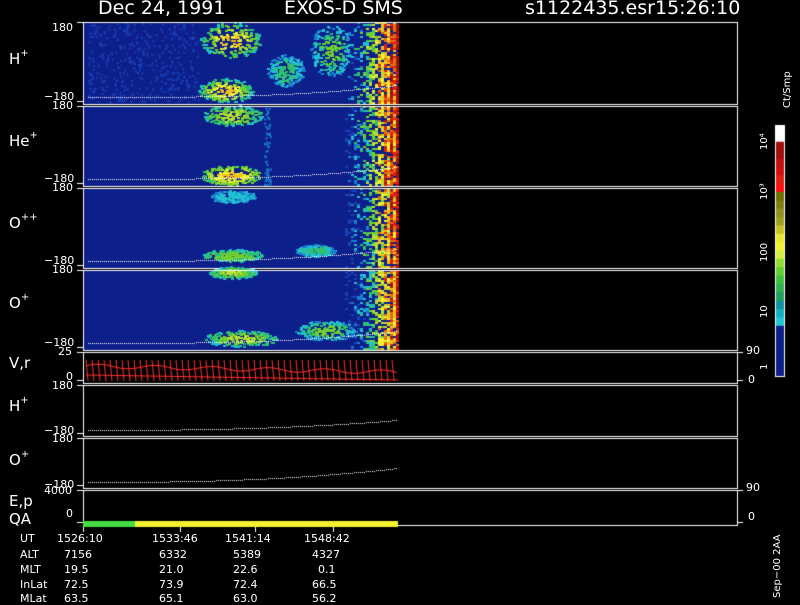 This screenshot has width=800, height=605. Describe the element at coordinates (30, 569) in the screenshot. I see `footer-mlt-name: MLT` at that location.